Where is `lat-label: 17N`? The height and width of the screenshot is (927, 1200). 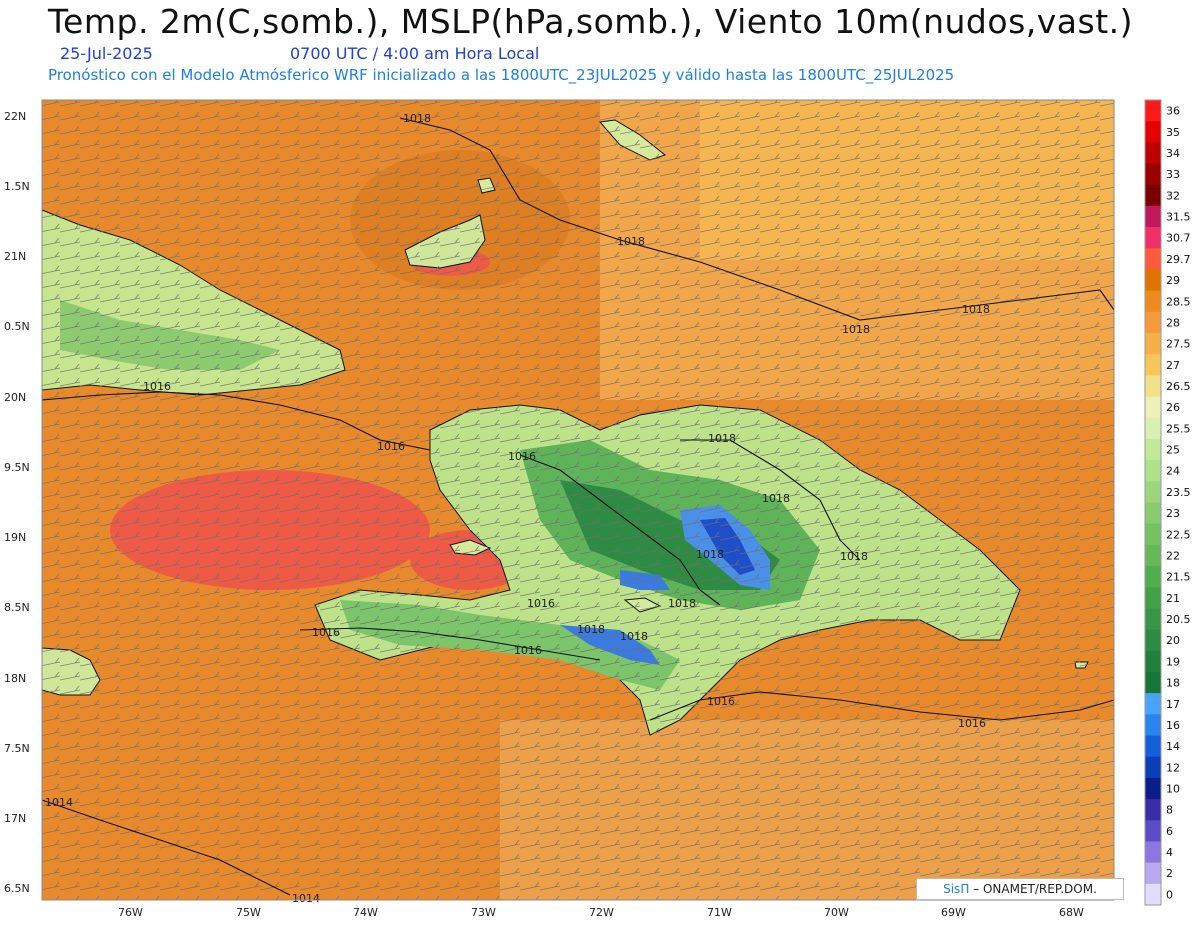 lat-label: 17N is located at coordinates (15, 818).